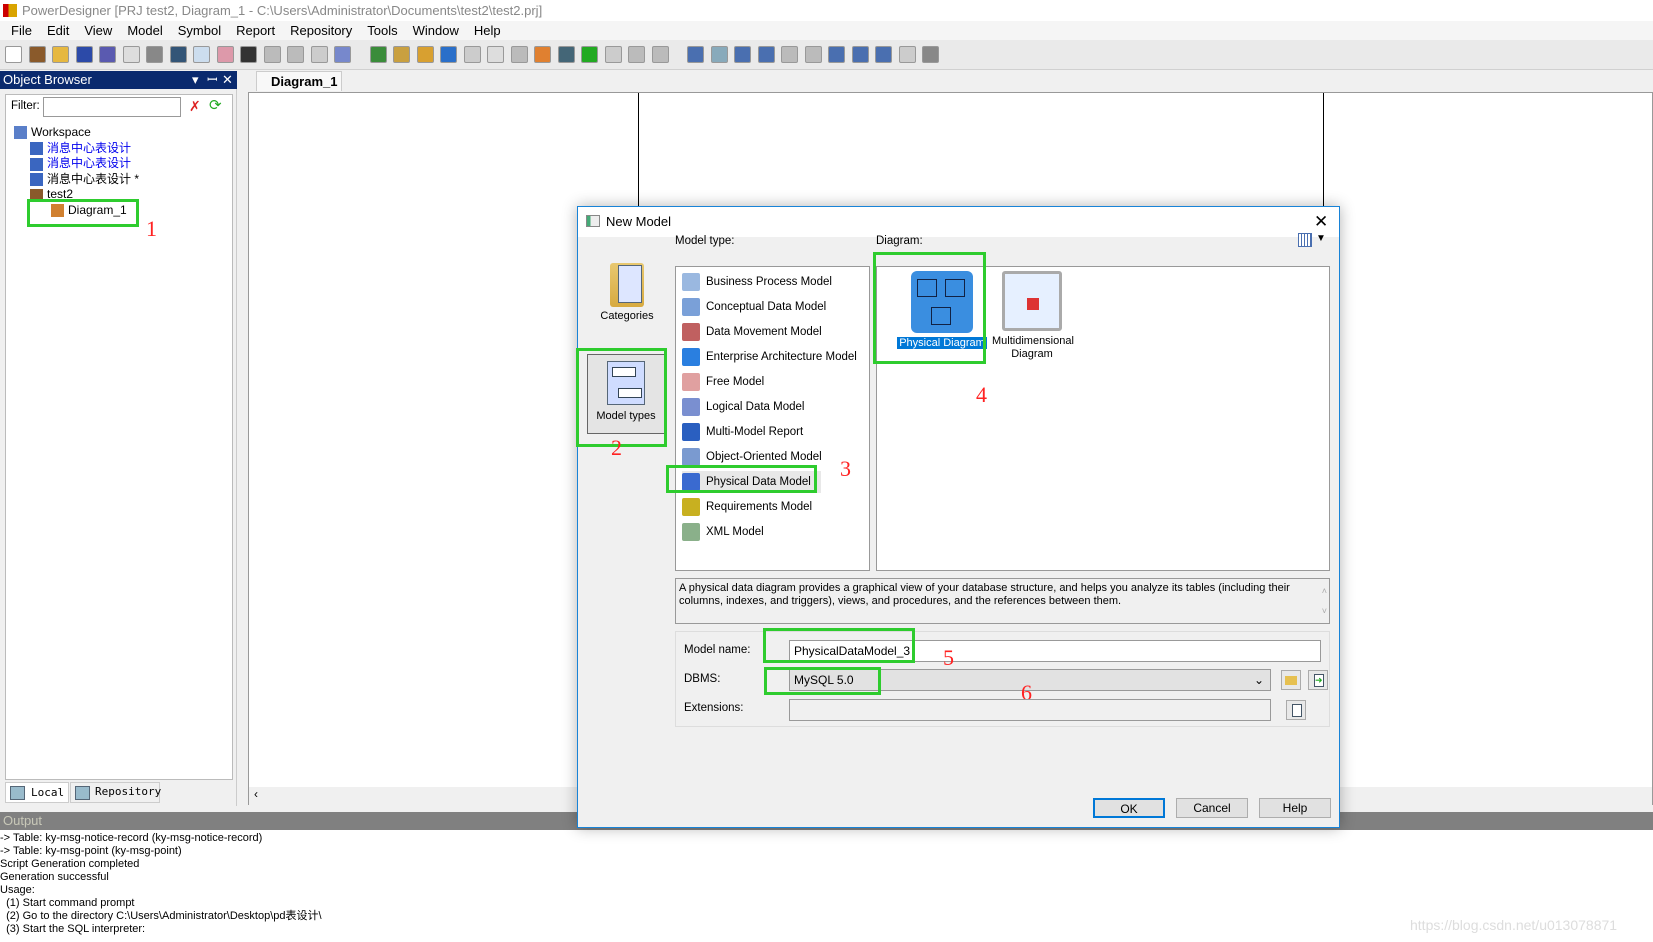 The height and width of the screenshot is (942, 1653). Describe the element at coordinates (89, 210) in the screenshot. I see `tree-item: Diagram_1` at that location.